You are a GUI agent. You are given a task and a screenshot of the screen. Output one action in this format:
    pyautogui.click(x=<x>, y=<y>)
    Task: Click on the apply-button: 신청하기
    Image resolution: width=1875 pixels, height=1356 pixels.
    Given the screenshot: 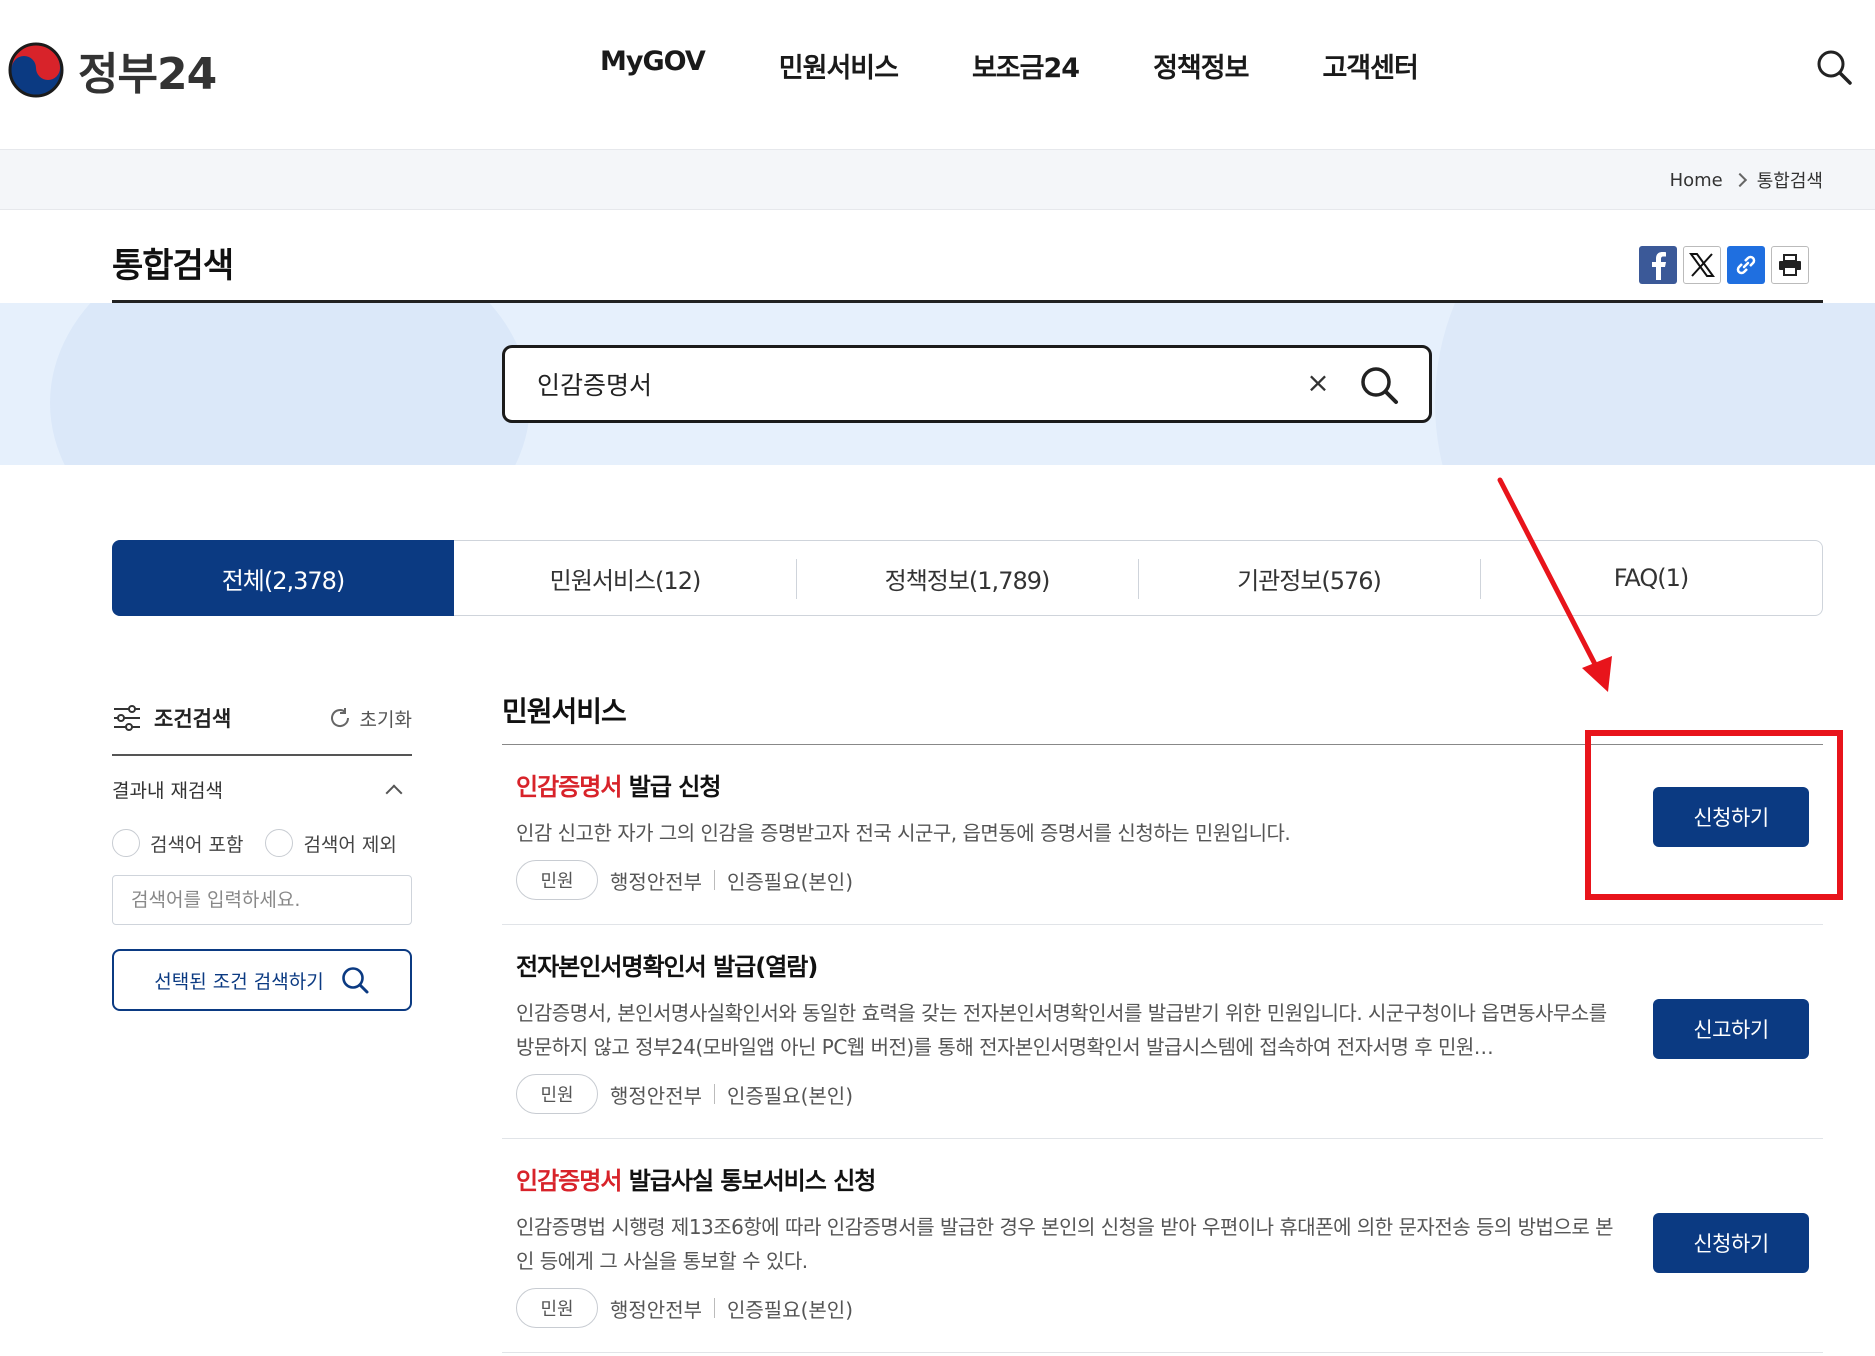 What is the action you would take?
    pyautogui.click(x=1731, y=1243)
    